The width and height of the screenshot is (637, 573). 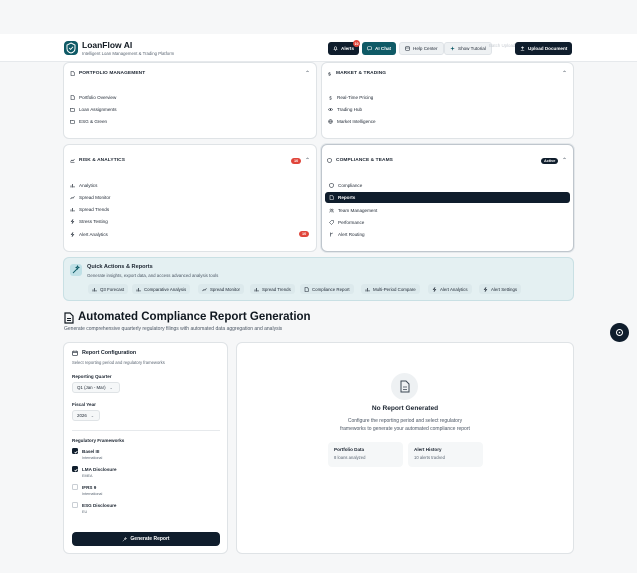 What do you see at coordinates (356, 43) in the screenshot?
I see `alerts-count-badge: 10` at bounding box center [356, 43].